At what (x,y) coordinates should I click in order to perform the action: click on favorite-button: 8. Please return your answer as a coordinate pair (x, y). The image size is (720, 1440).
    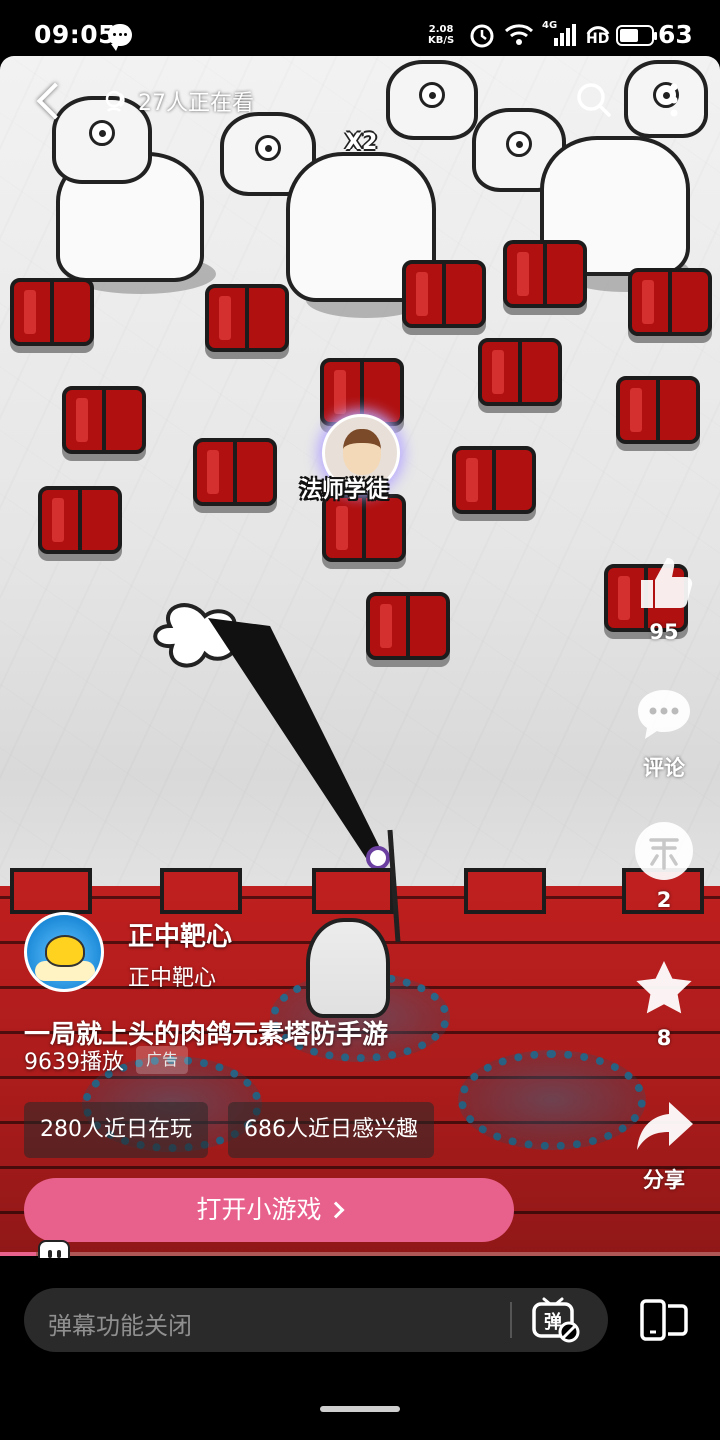
    Looking at the image, I should click on (664, 1004).